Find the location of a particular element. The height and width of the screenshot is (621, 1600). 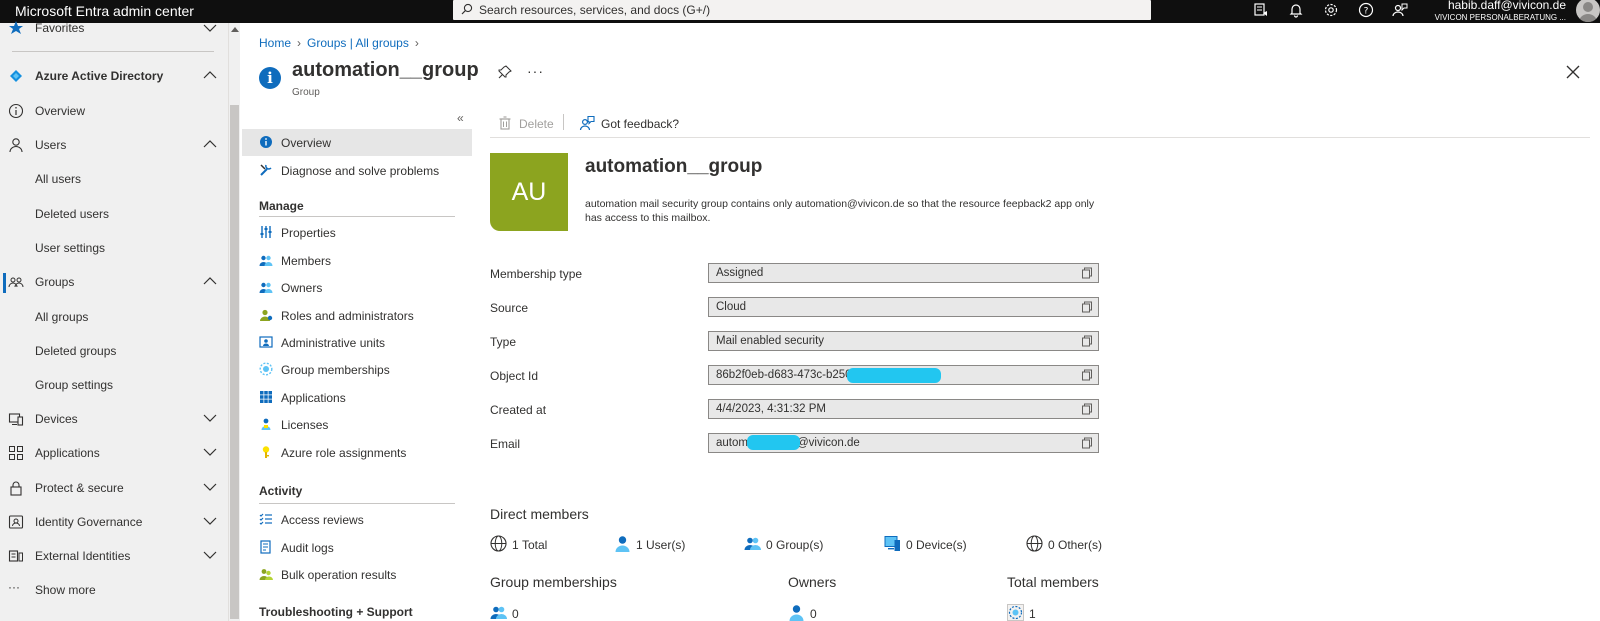

portal-switch-icon is located at coordinates (1261, 10).